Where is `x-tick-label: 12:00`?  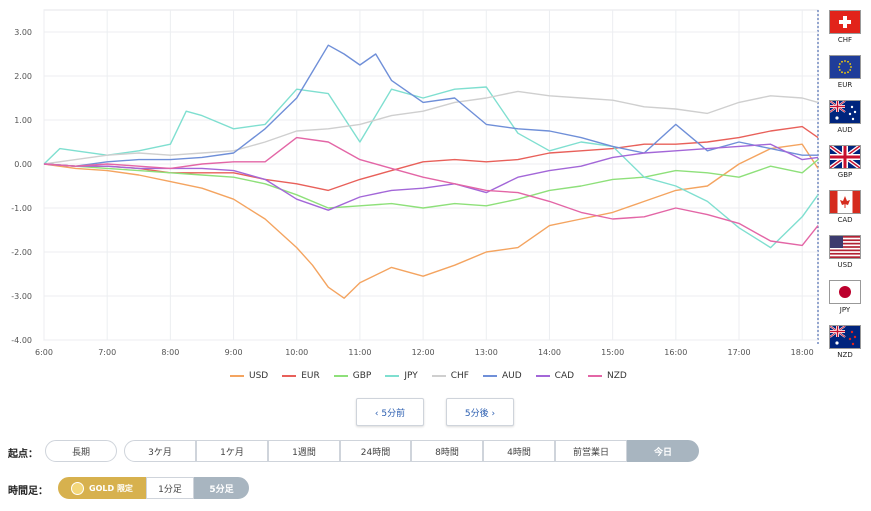 x-tick-label: 12:00 is located at coordinates (423, 352).